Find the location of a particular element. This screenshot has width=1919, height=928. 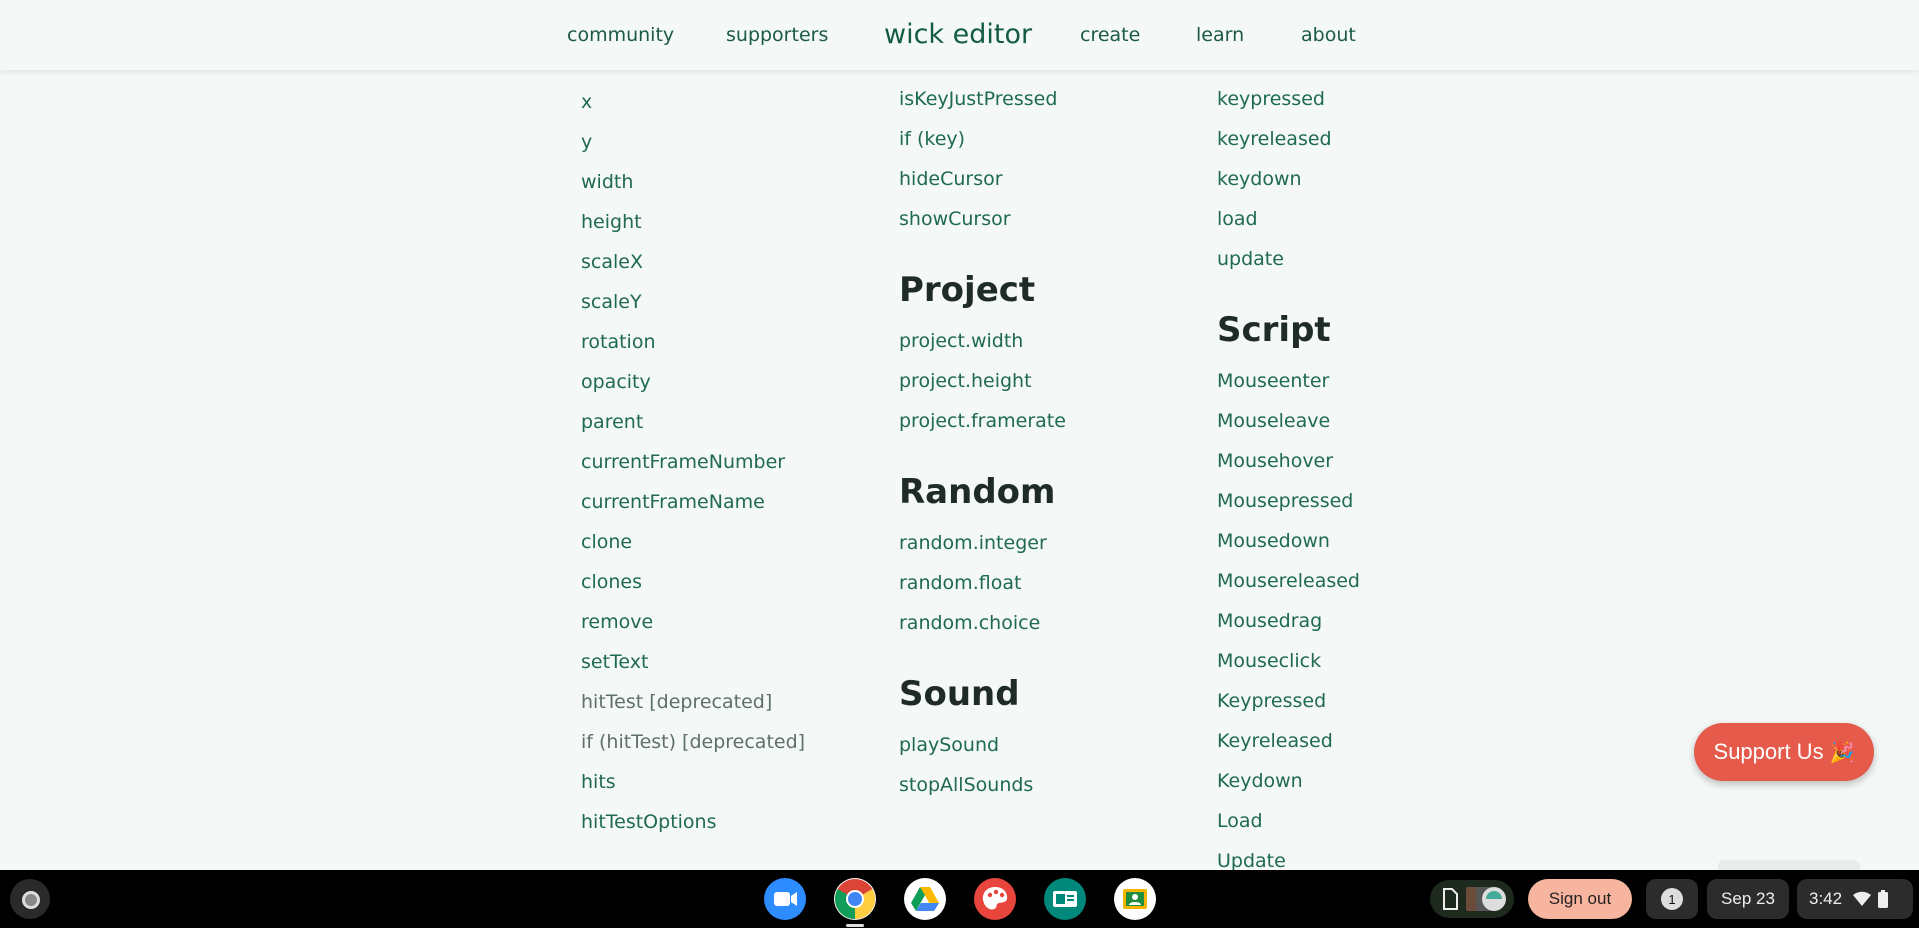

ref-link-load-event: load is located at coordinates (1237, 219).